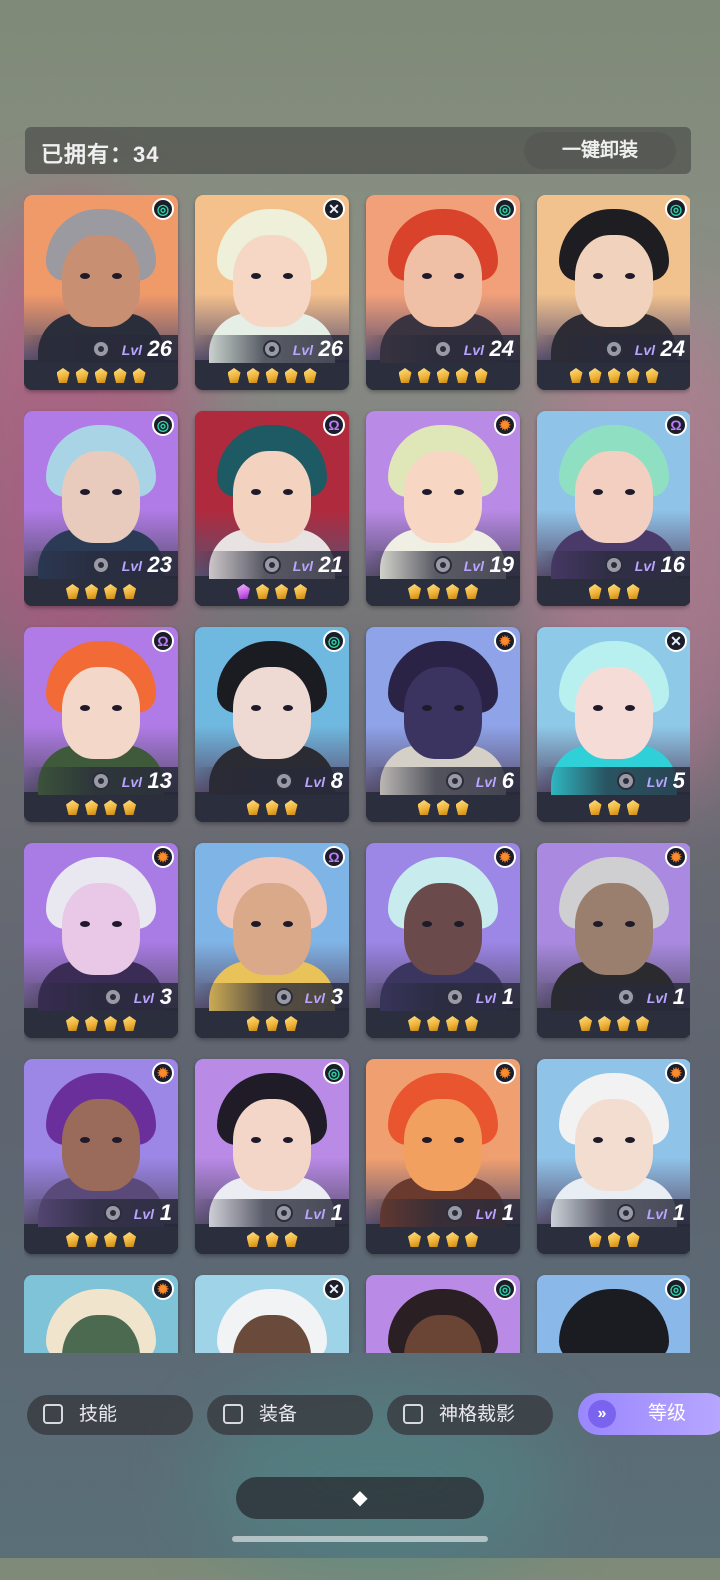  What do you see at coordinates (101, 724) in the screenshot?
I see `character-card: Ω 13 Lvl` at bounding box center [101, 724].